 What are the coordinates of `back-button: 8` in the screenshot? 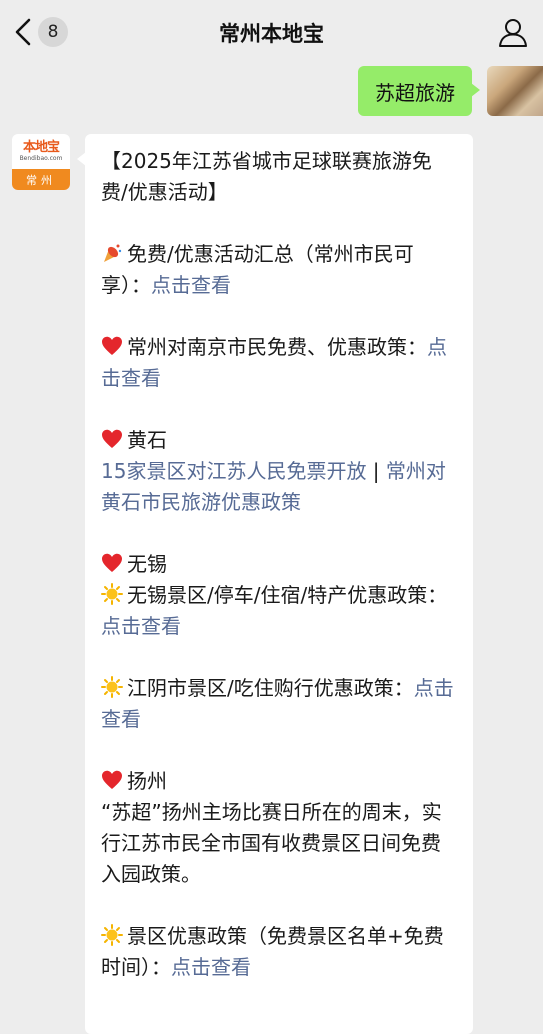 It's located at (44, 32).